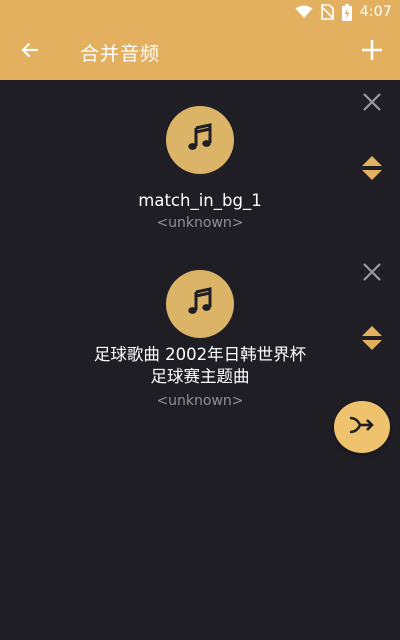 This screenshot has width=400, height=640. What do you see at coordinates (200, 376) in the screenshot?
I see `track-name-line: 足球赛主题曲` at bounding box center [200, 376].